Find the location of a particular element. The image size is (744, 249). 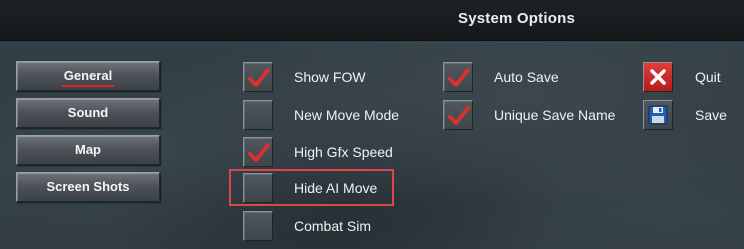

save-button is located at coordinates (658, 115).